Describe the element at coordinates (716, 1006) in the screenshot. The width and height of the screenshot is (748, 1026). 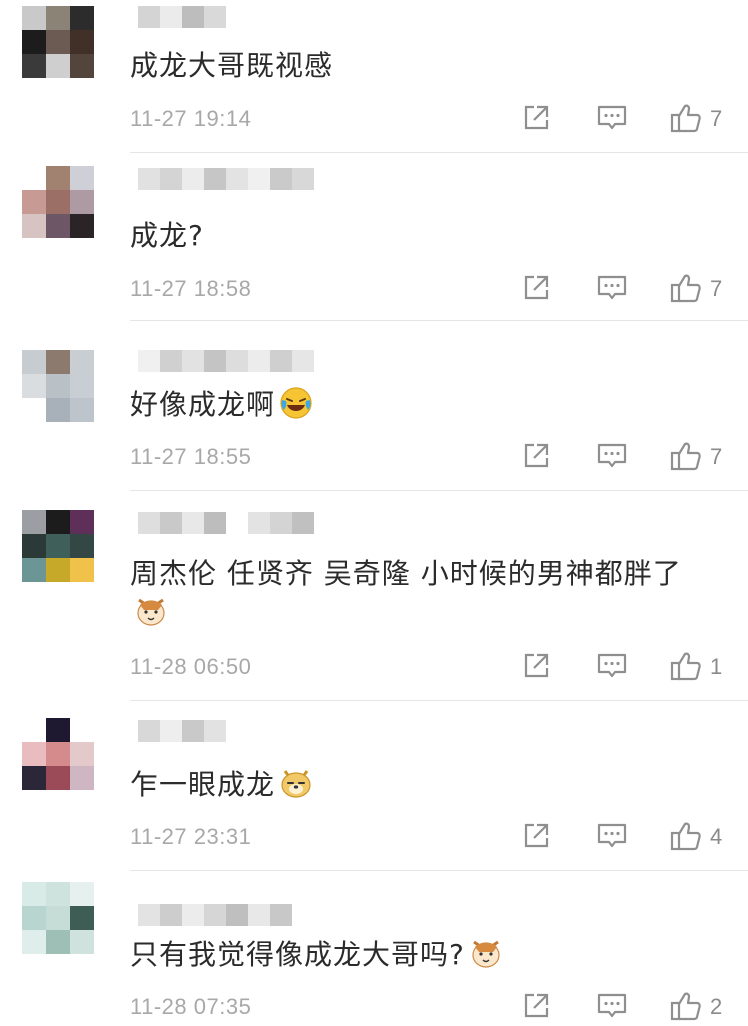
I see `like-count: 2` at that location.